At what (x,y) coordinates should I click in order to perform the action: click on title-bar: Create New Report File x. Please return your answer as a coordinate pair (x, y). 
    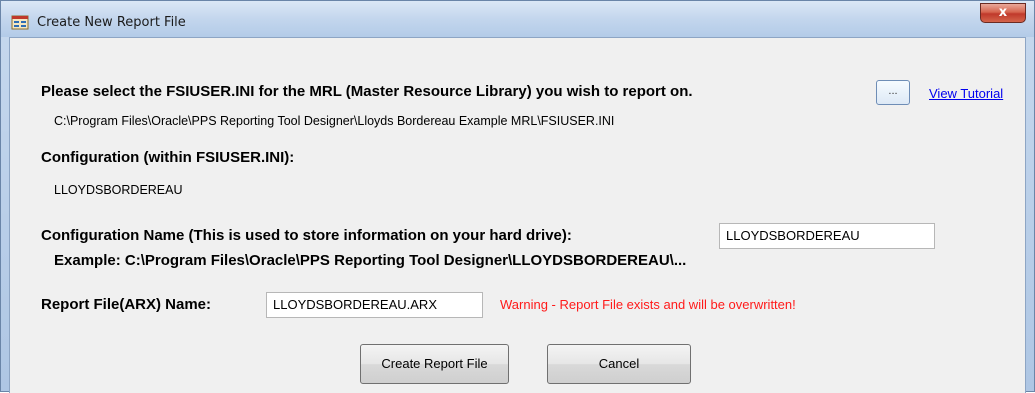
    Looking at the image, I should click on (517, 19).